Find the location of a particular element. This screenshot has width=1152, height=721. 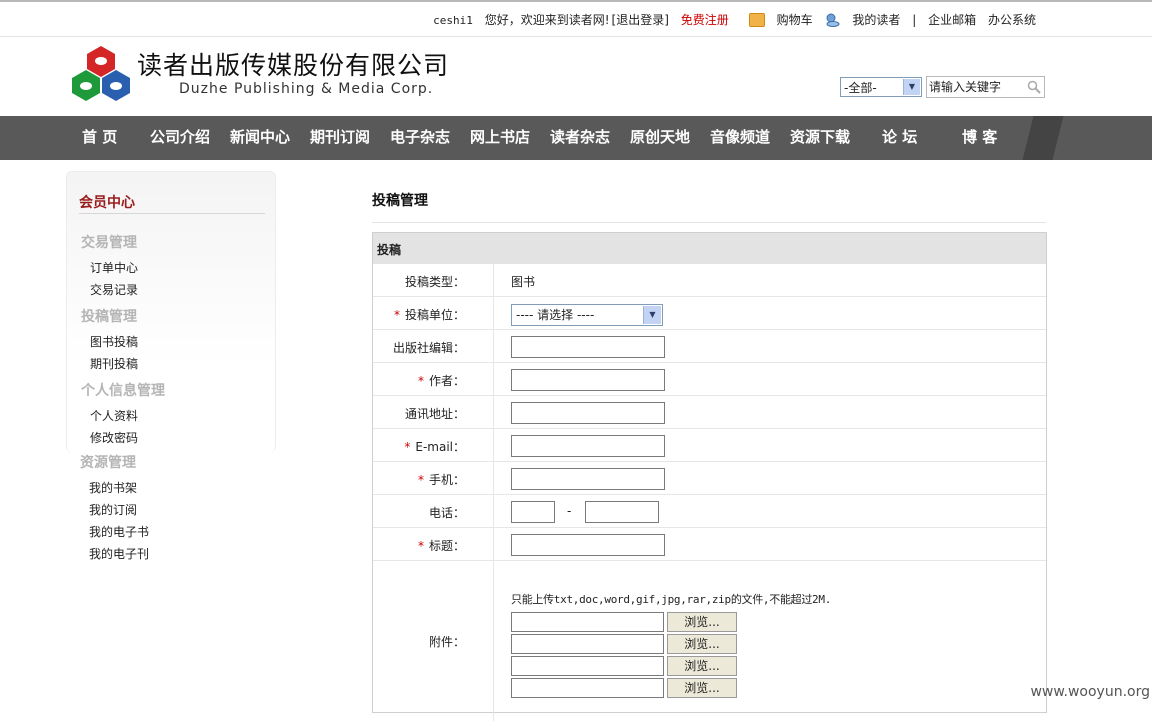

office-link: 办公系统 is located at coordinates (1012, 20).